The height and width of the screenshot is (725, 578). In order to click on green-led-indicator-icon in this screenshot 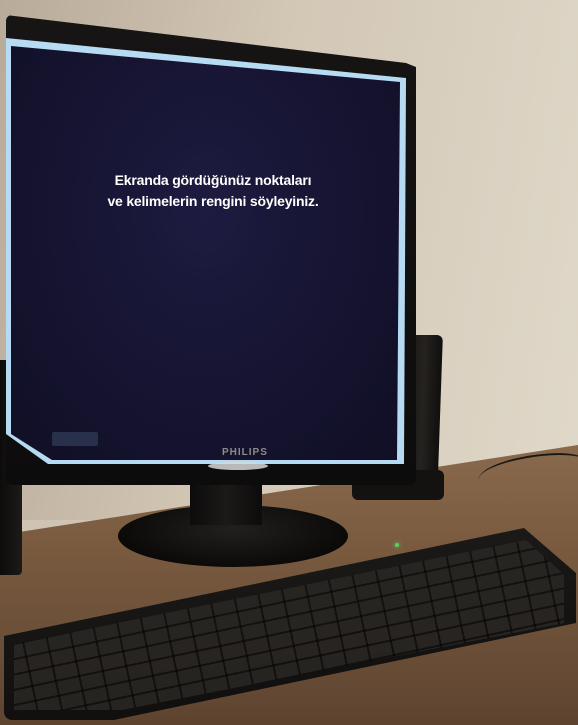, I will do `click(397, 545)`.